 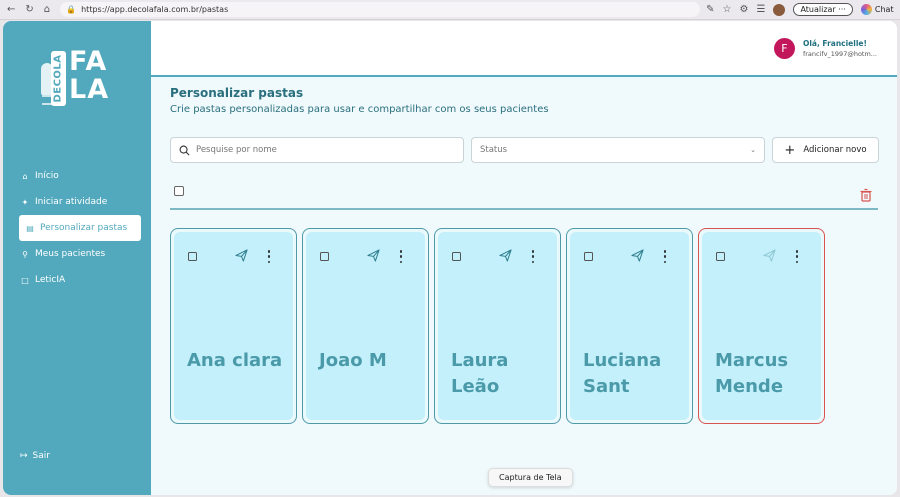 I want to click on sidebar-item-iniciar-atividade: ✦ Iniciar atividade, so click(x=80, y=202).